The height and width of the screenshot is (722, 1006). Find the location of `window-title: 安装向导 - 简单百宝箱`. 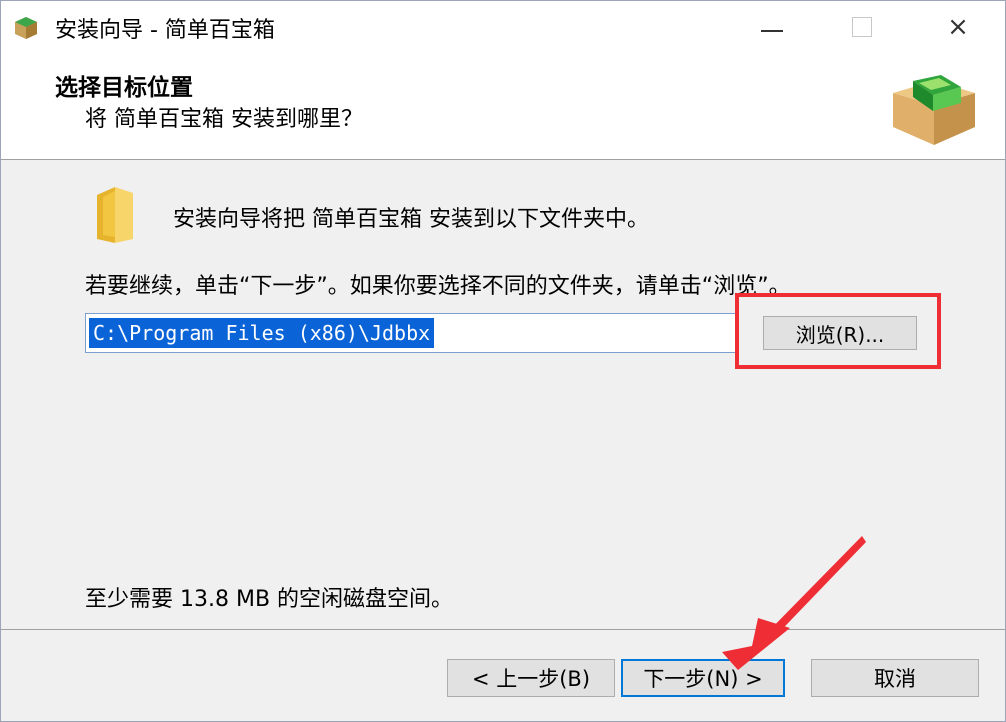

window-title: 安装向导 - 简单百宝箱 is located at coordinates (165, 30).